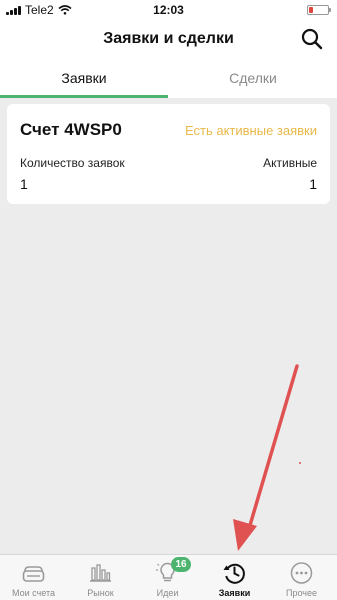 This screenshot has height=600, width=337. What do you see at coordinates (100, 593) in the screenshot?
I see `tabbar-label: Рынок` at bounding box center [100, 593].